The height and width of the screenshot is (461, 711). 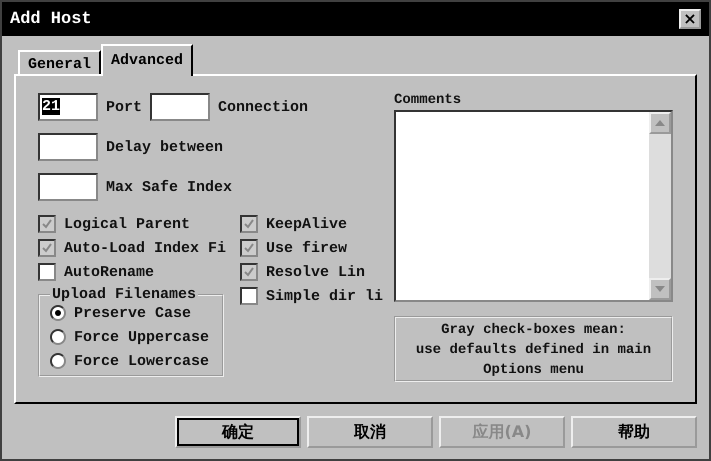 I want to click on checkbox-label: KeepAlive, so click(x=307, y=224).